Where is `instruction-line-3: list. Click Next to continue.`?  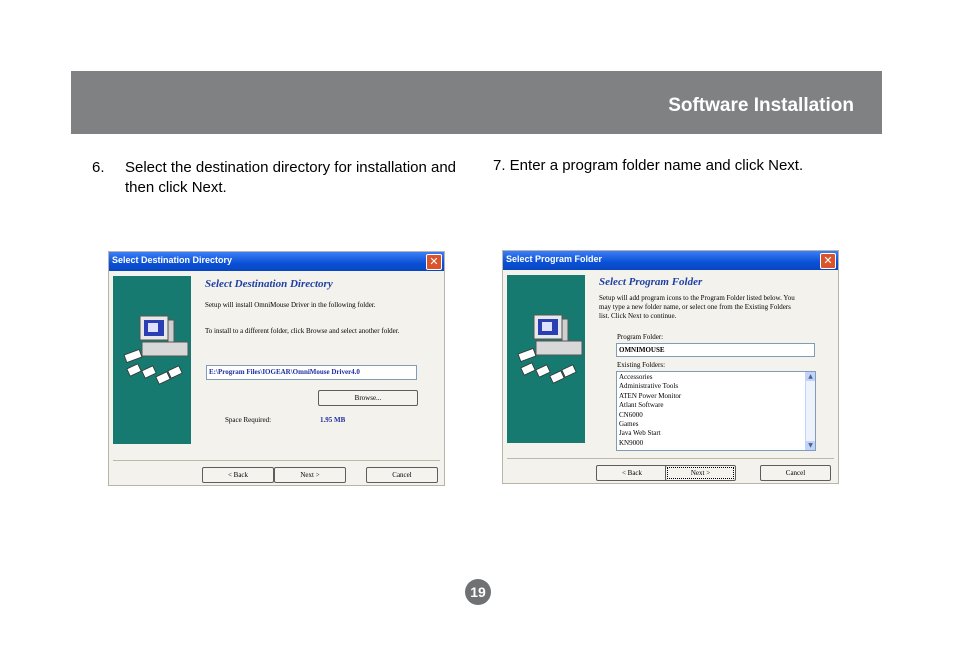
instruction-line-3: list. Click Next to continue. is located at coordinates (638, 316).